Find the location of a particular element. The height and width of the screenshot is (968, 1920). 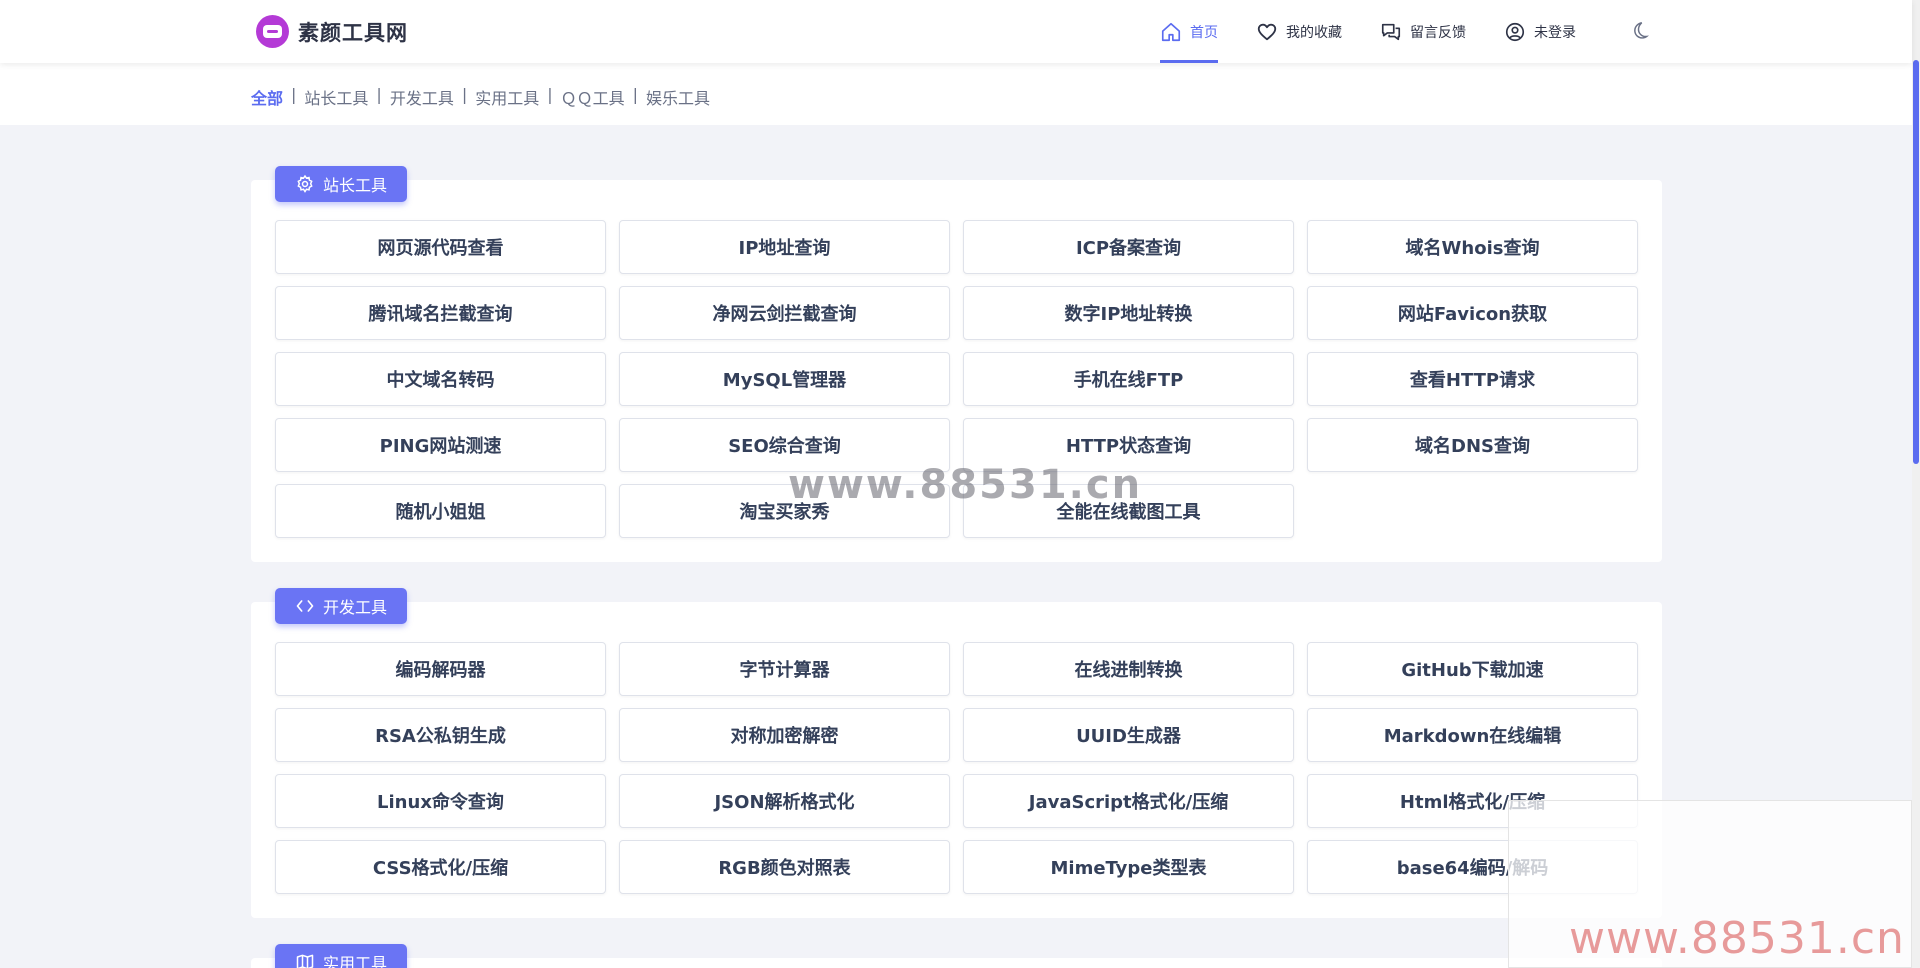

section-title: 站长工具 is located at coordinates (354, 185).